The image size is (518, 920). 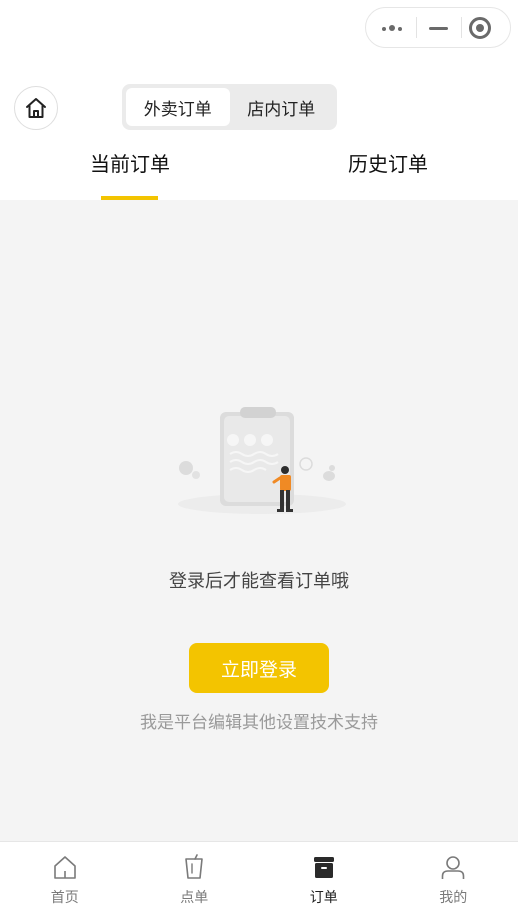 What do you see at coordinates (259, 668) in the screenshot?
I see `login-button: 立即登录` at bounding box center [259, 668].